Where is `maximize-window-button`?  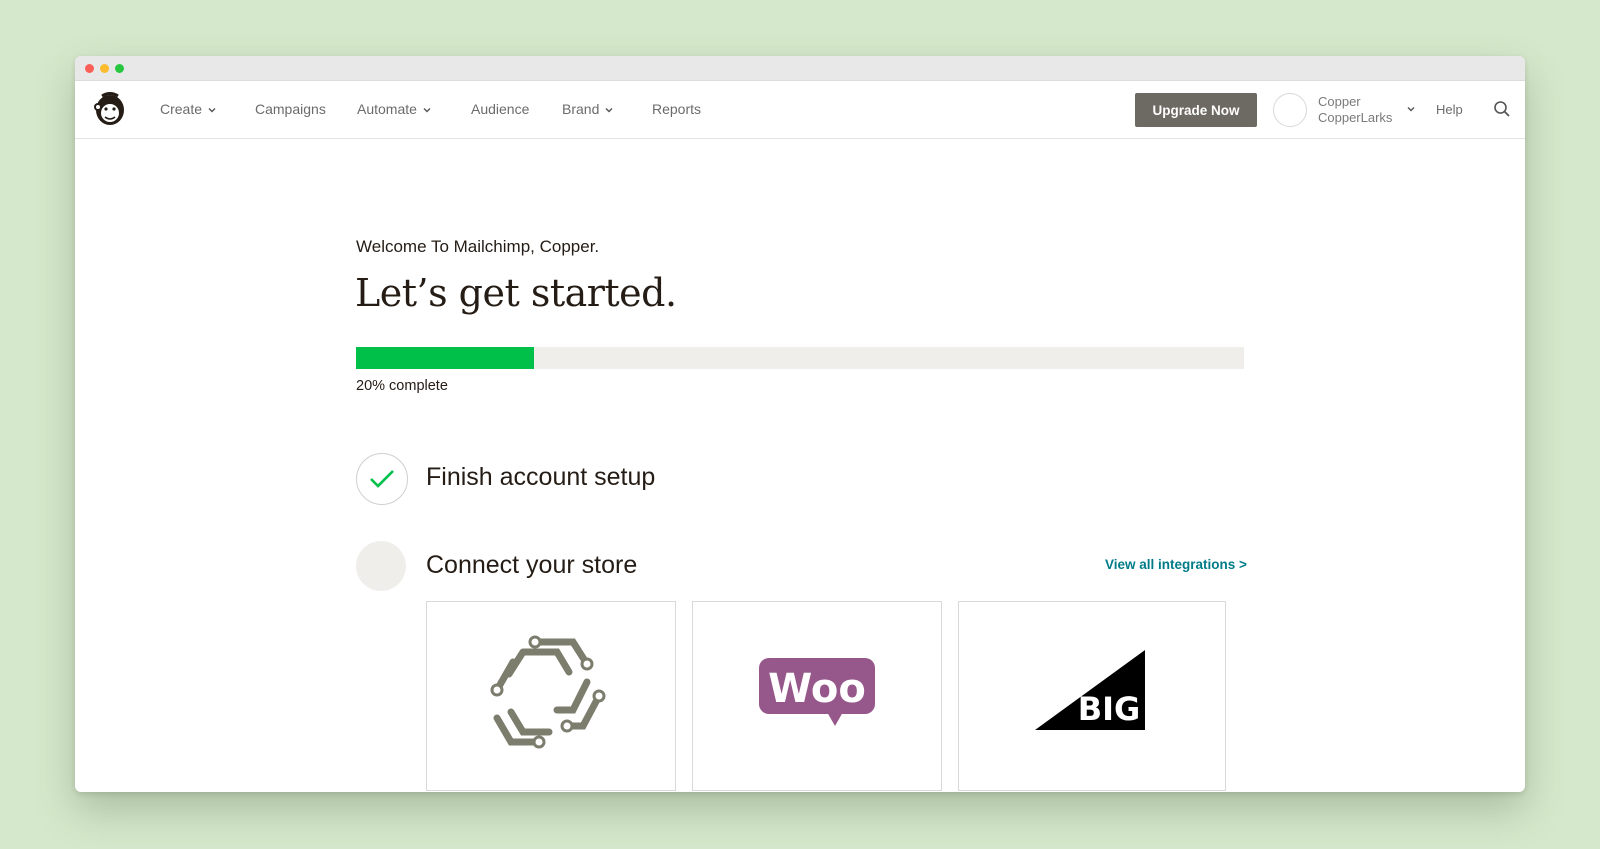
maximize-window-button is located at coordinates (119, 68).